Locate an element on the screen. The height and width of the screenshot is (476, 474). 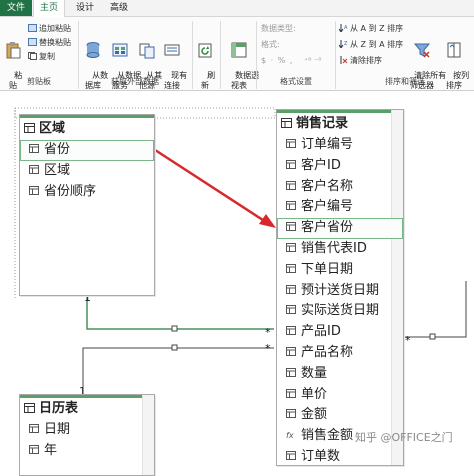
field-sales-11: 数量 is located at coordinates (340, 374).